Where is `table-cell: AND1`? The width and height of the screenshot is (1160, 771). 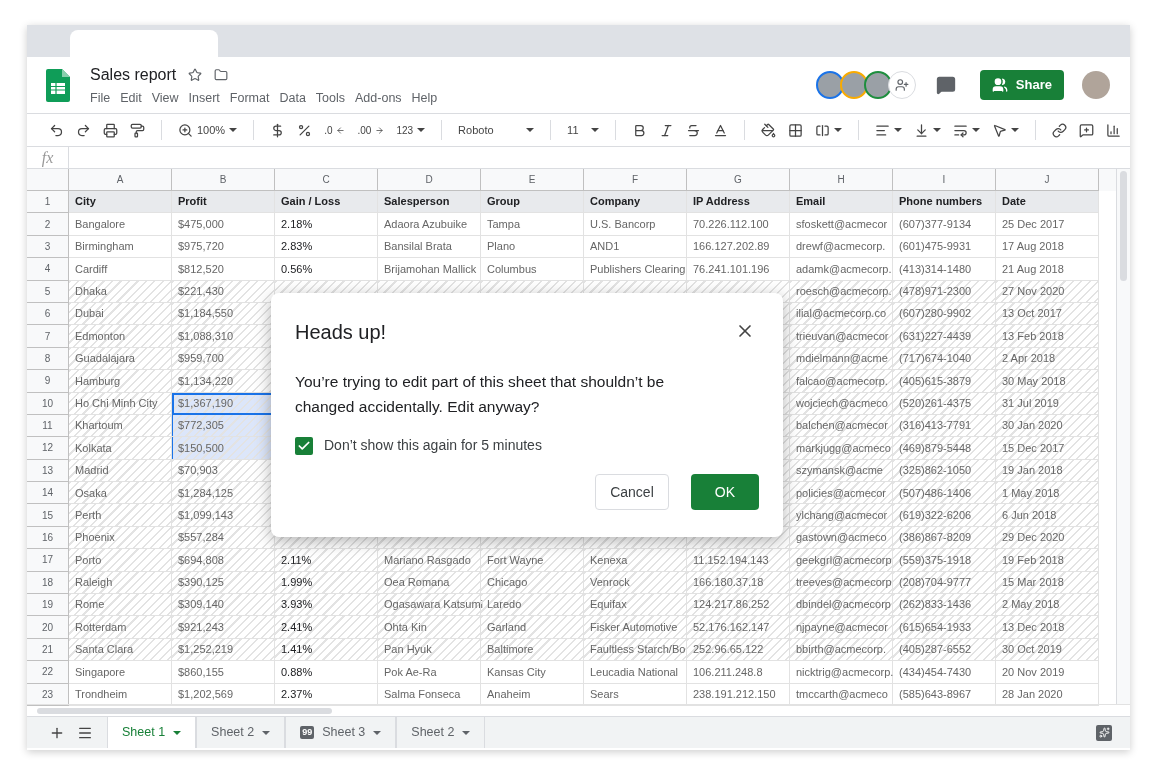 table-cell: AND1 is located at coordinates (635, 247).